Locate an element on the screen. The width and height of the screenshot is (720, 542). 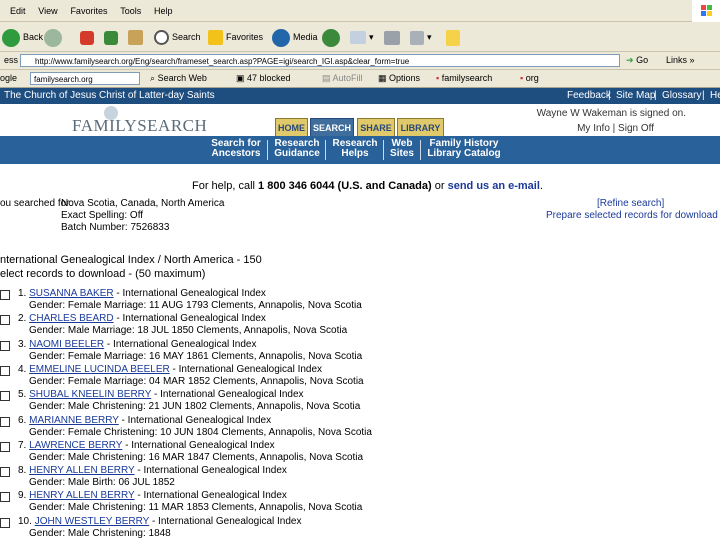
record-name-link: EMMELINE LUCINDA BEELER is located at coordinates (99, 369).